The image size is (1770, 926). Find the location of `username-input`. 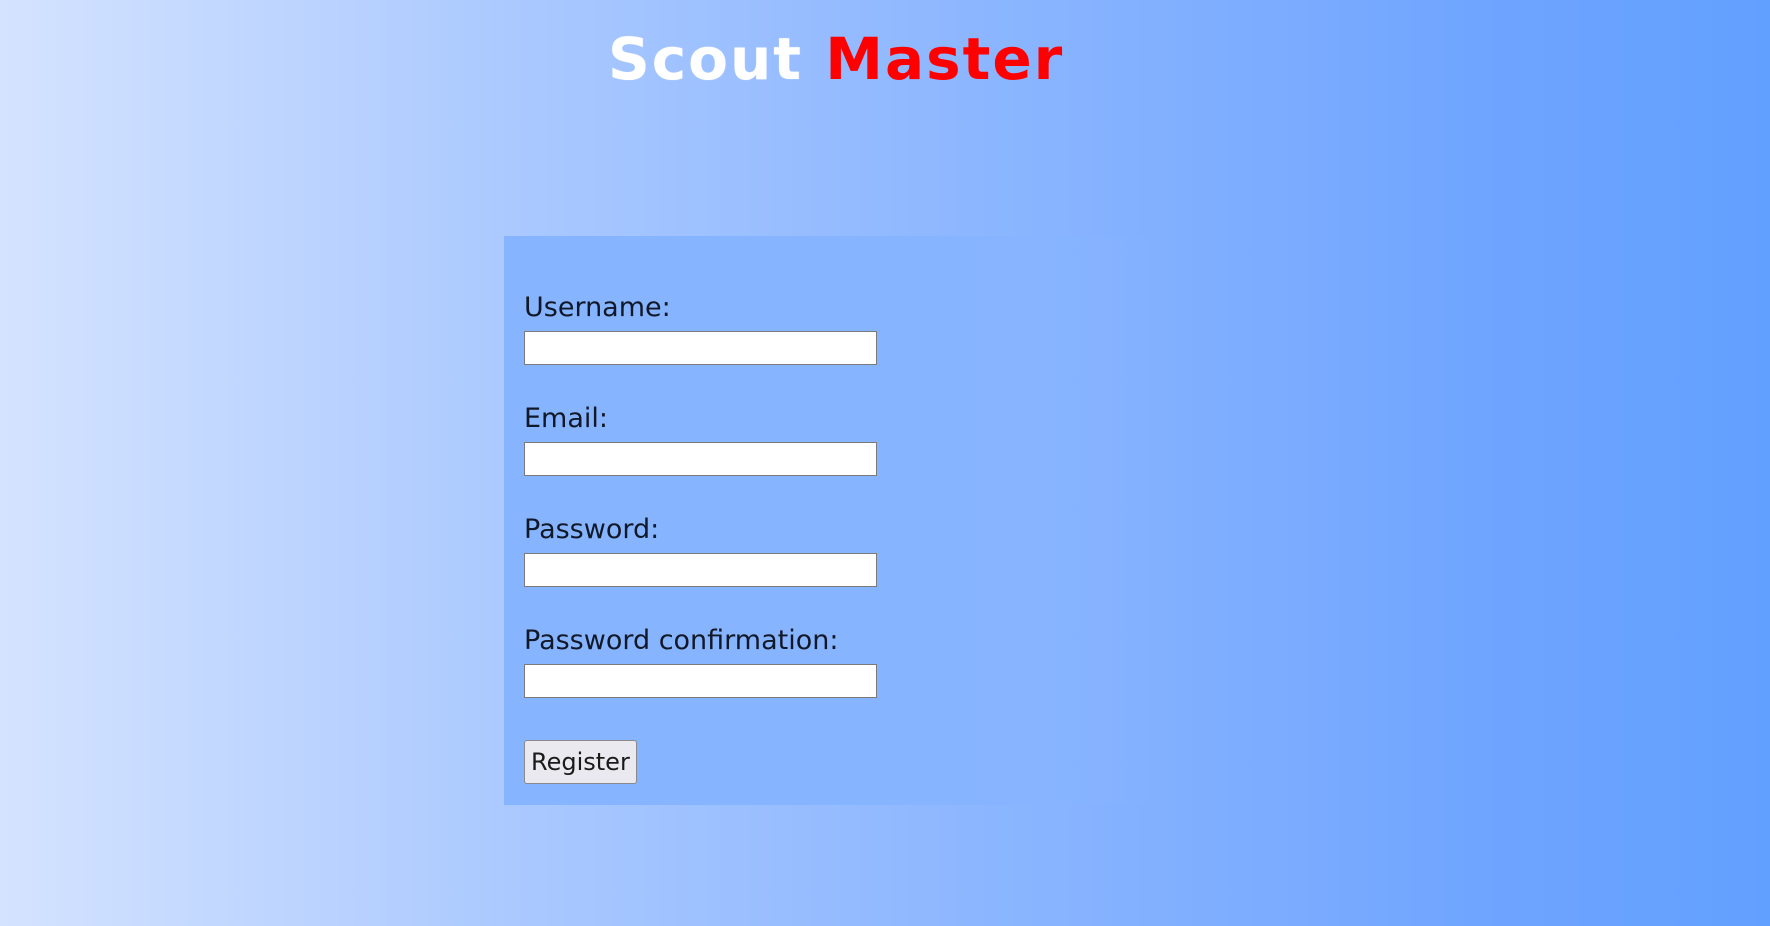

username-input is located at coordinates (700, 348).